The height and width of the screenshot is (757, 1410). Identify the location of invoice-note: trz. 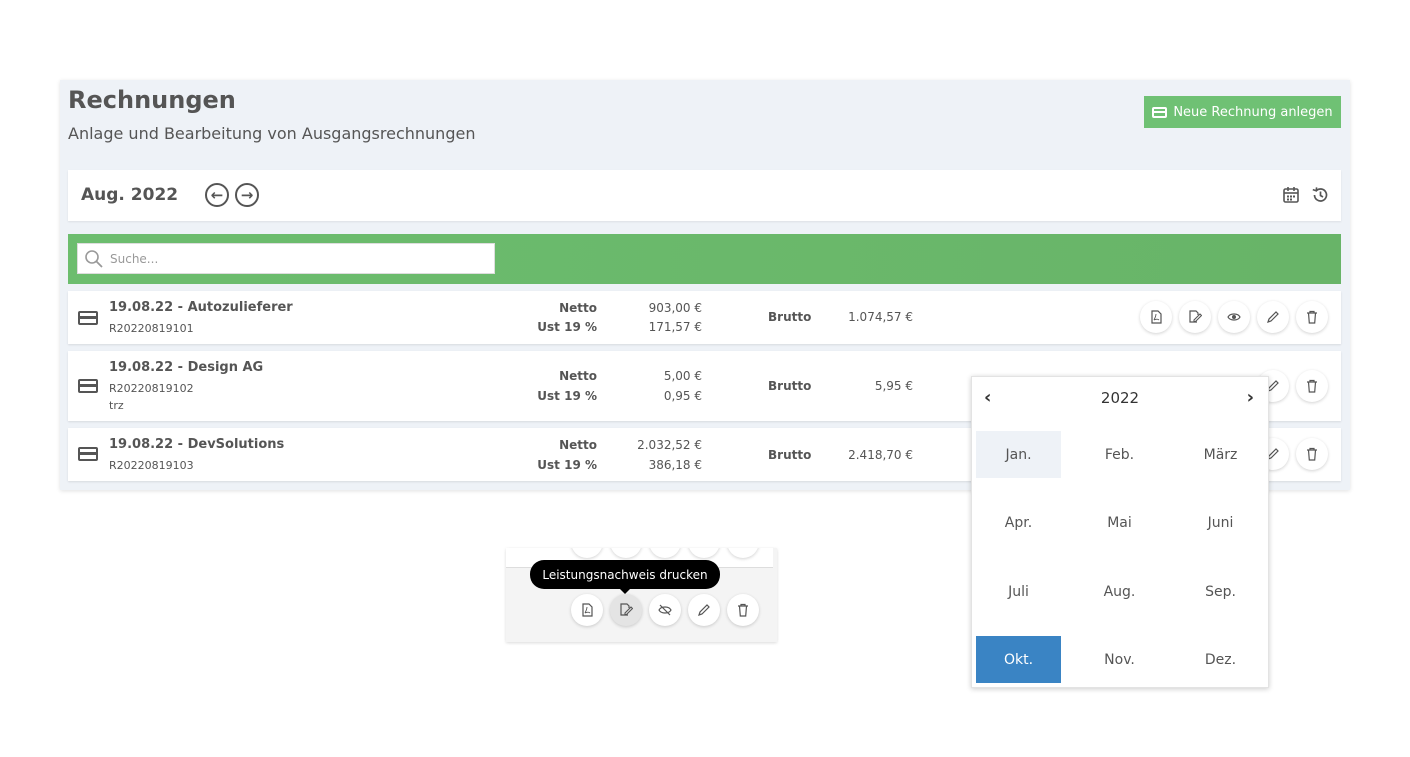
(116, 405).